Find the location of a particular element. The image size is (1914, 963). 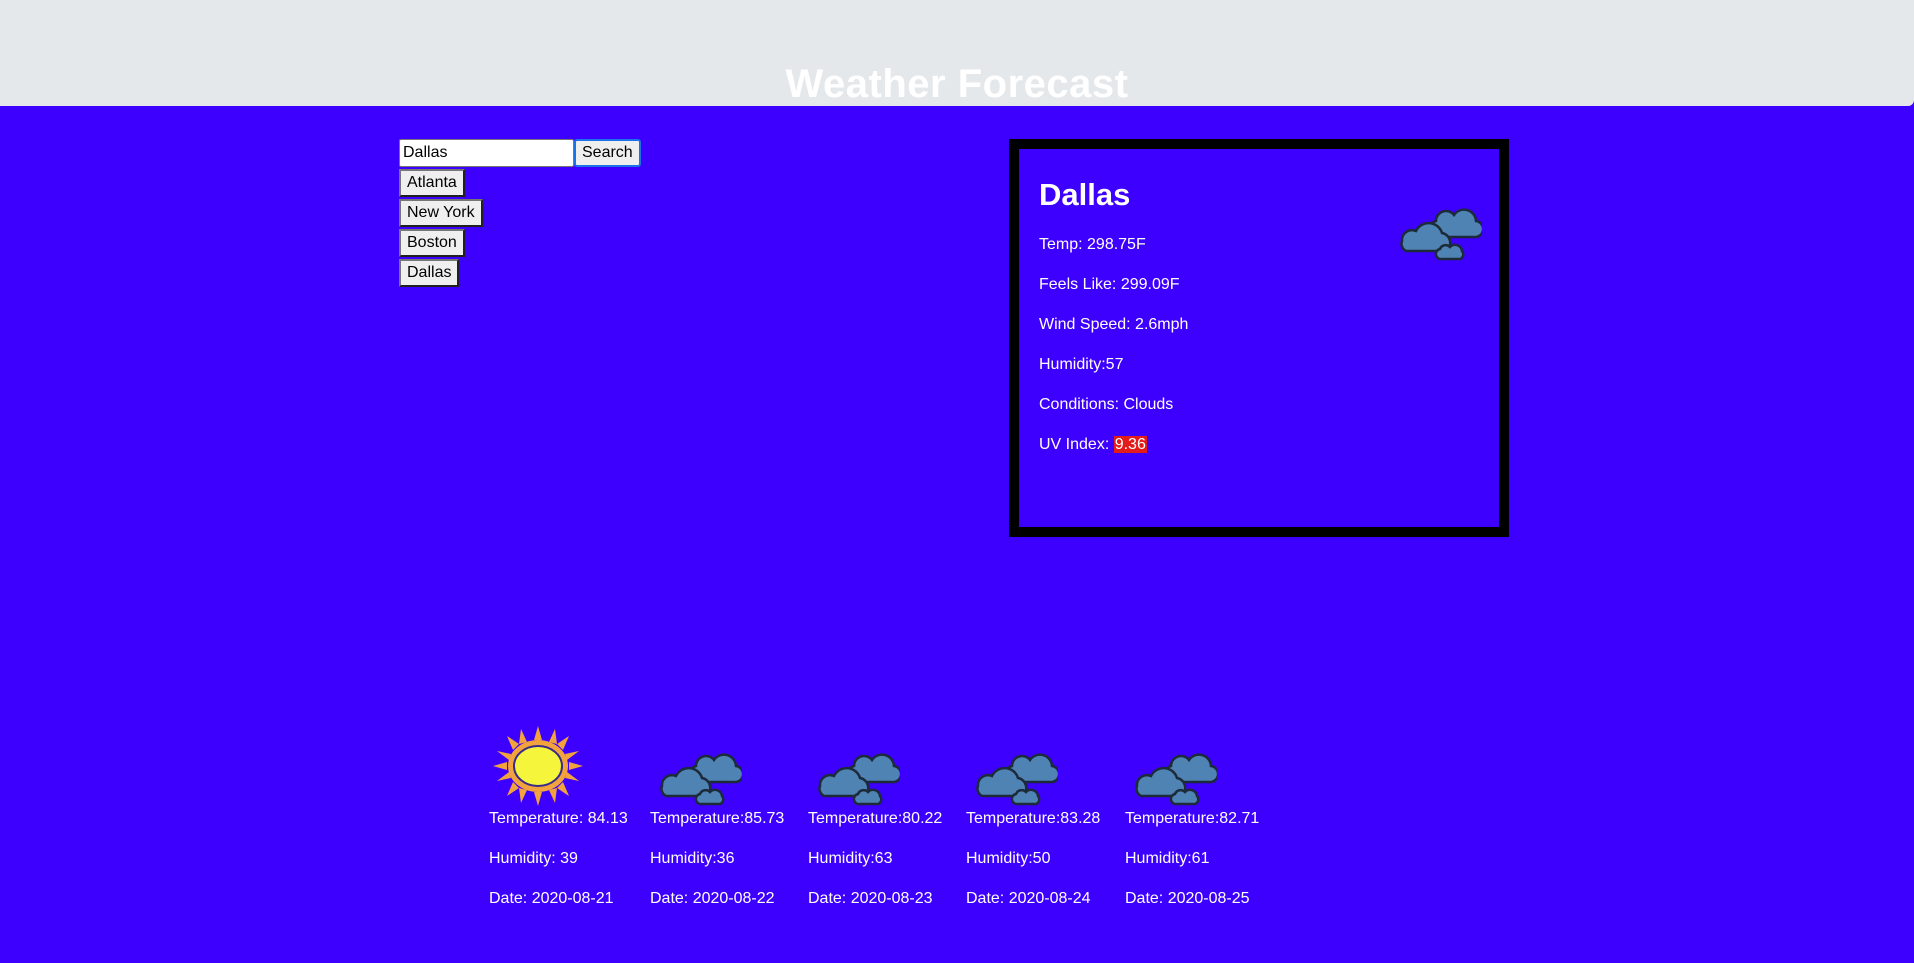

current-wind-speed: Wind Speed: 2.6mph is located at coordinates (1114, 324).